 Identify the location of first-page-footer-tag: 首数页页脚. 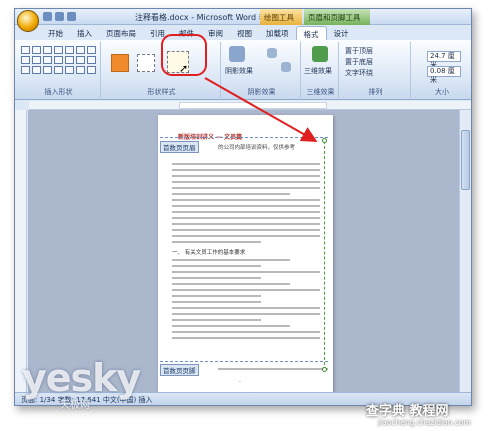
(179, 370).